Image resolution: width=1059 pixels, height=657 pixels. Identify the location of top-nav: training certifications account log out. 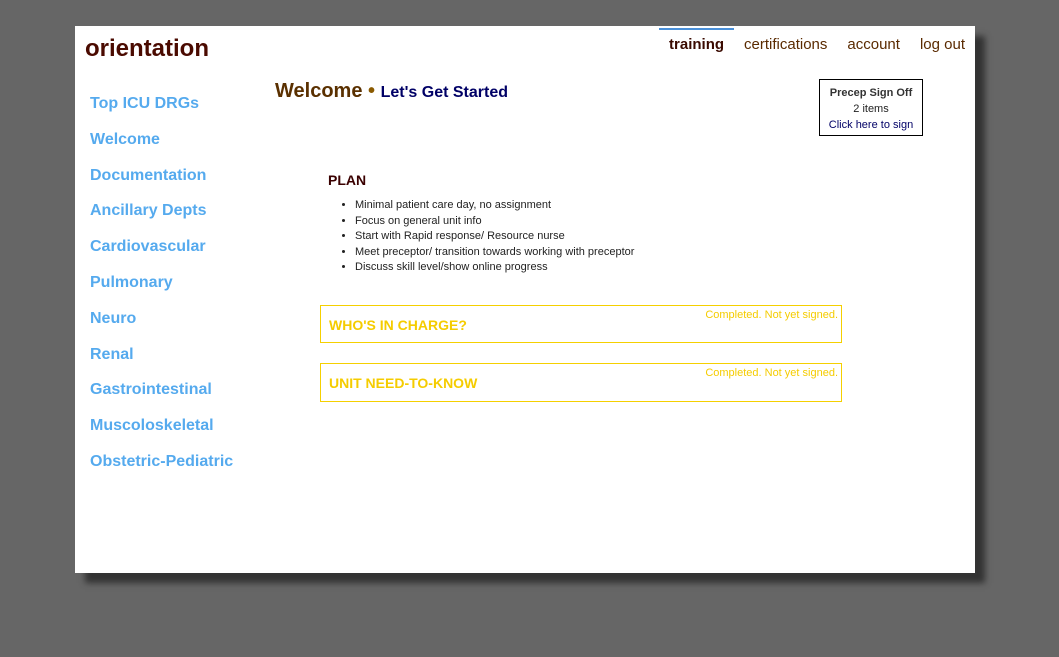
(817, 46).